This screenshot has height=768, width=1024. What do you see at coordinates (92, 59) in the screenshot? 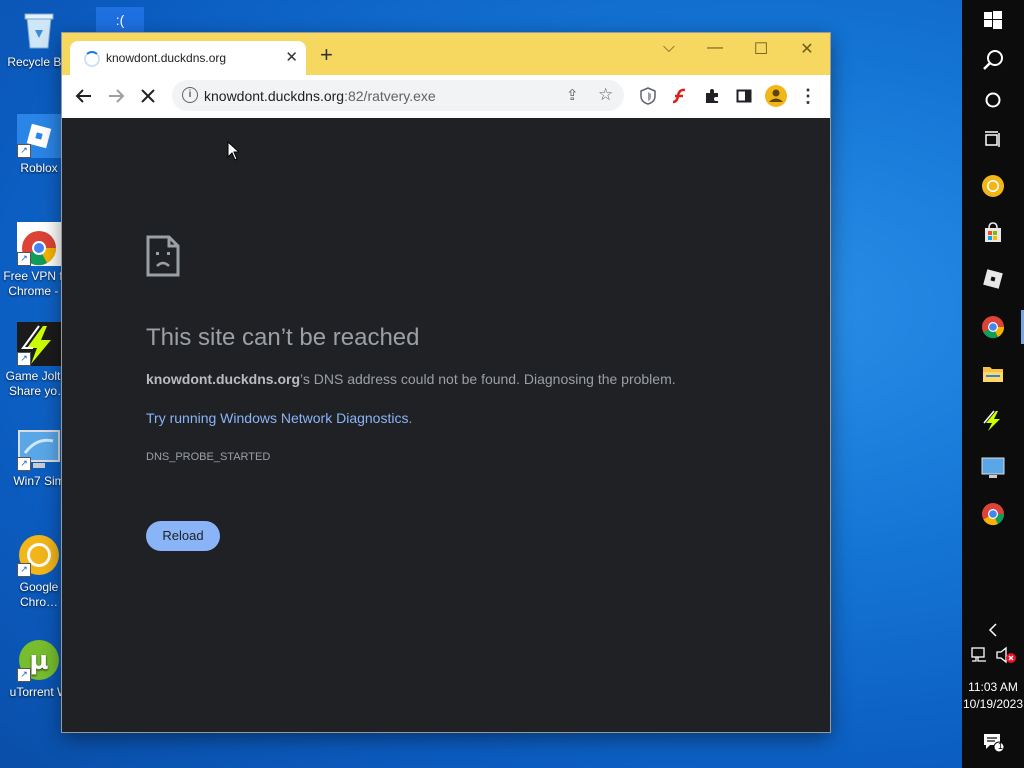
I see `loading-spinner-icon` at bounding box center [92, 59].